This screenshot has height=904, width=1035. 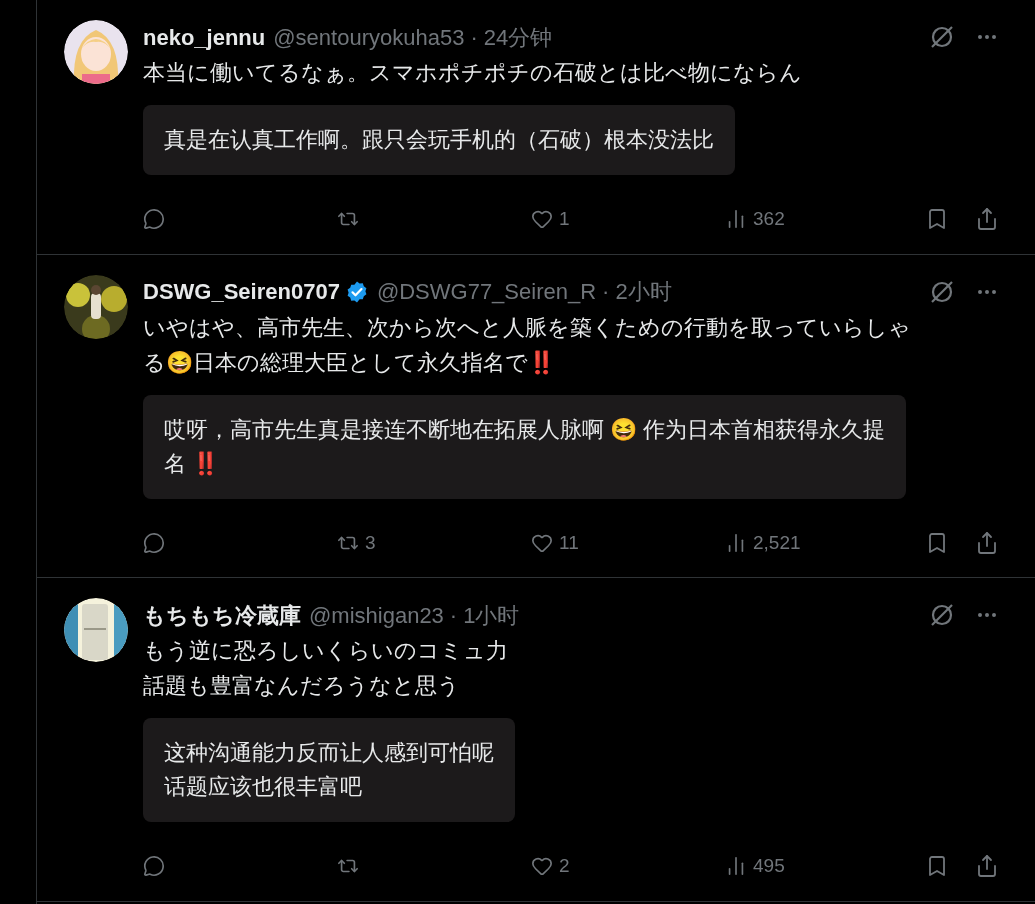 What do you see at coordinates (439, 140) in the screenshot?
I see `translation-line: 真是在认真工作啊。跟只会玩手机的（石破）根本没法比` at bounding box center [439, 140].